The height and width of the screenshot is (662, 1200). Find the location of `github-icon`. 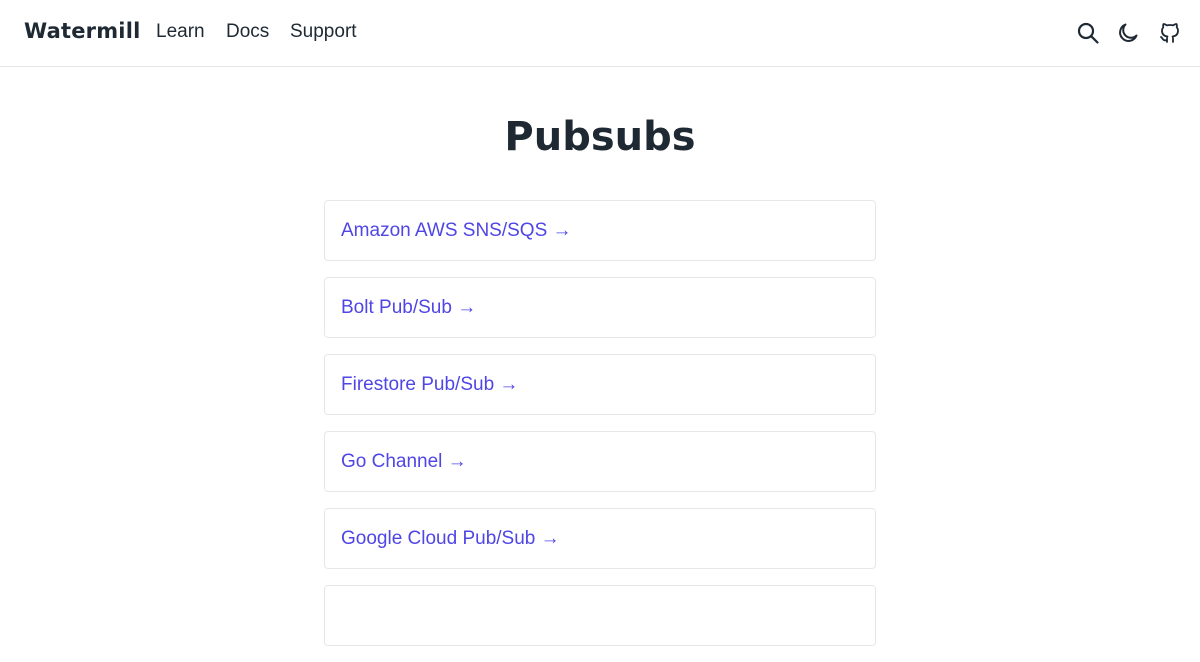

github-icon is located at coordinates (1169, 33).